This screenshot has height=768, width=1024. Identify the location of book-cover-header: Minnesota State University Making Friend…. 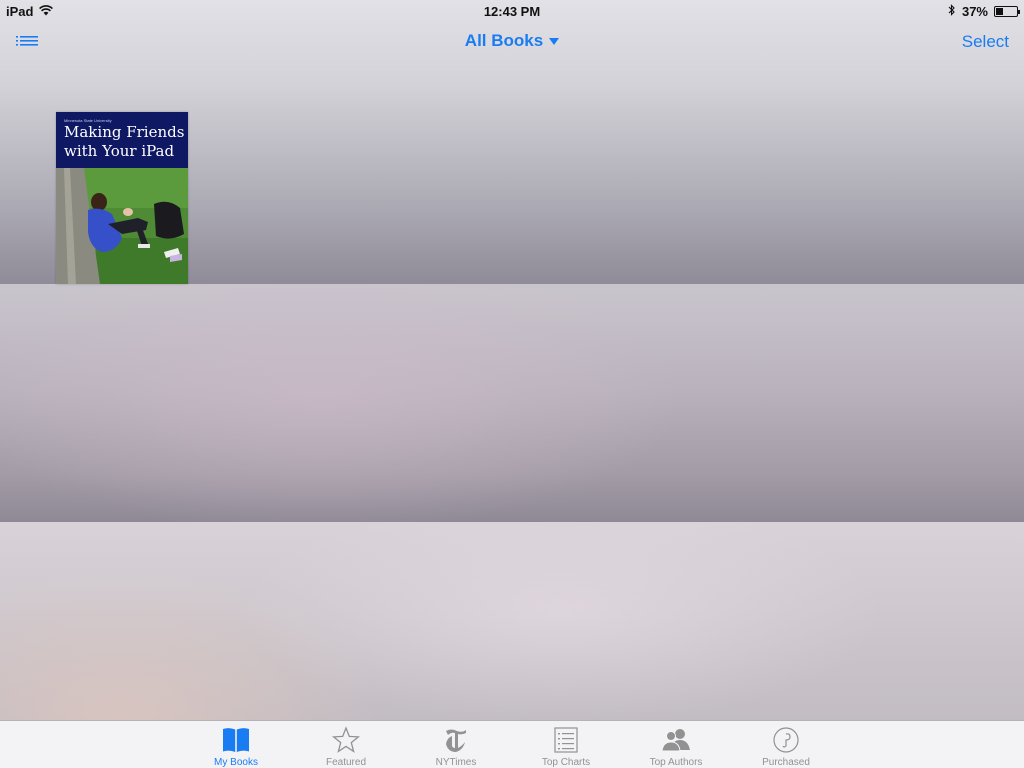
(122, 140).